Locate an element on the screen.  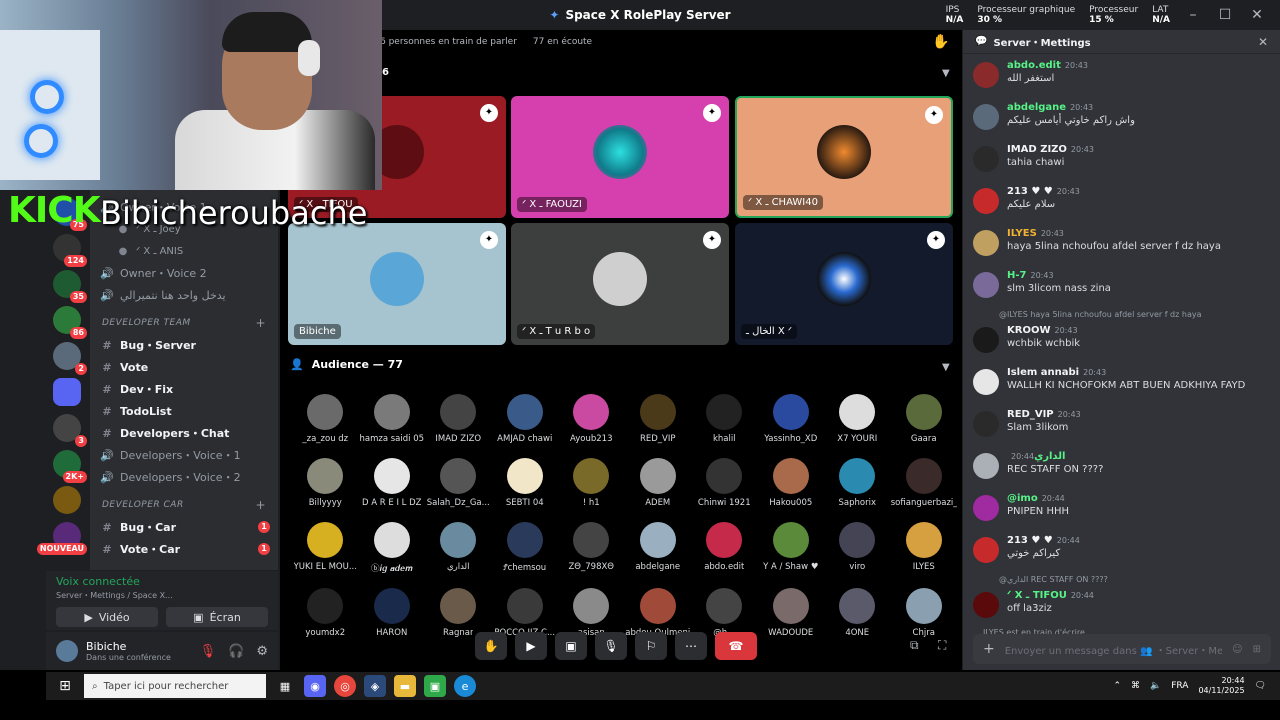
popout-icon: ⧉ is located at coordinates (914, 645).